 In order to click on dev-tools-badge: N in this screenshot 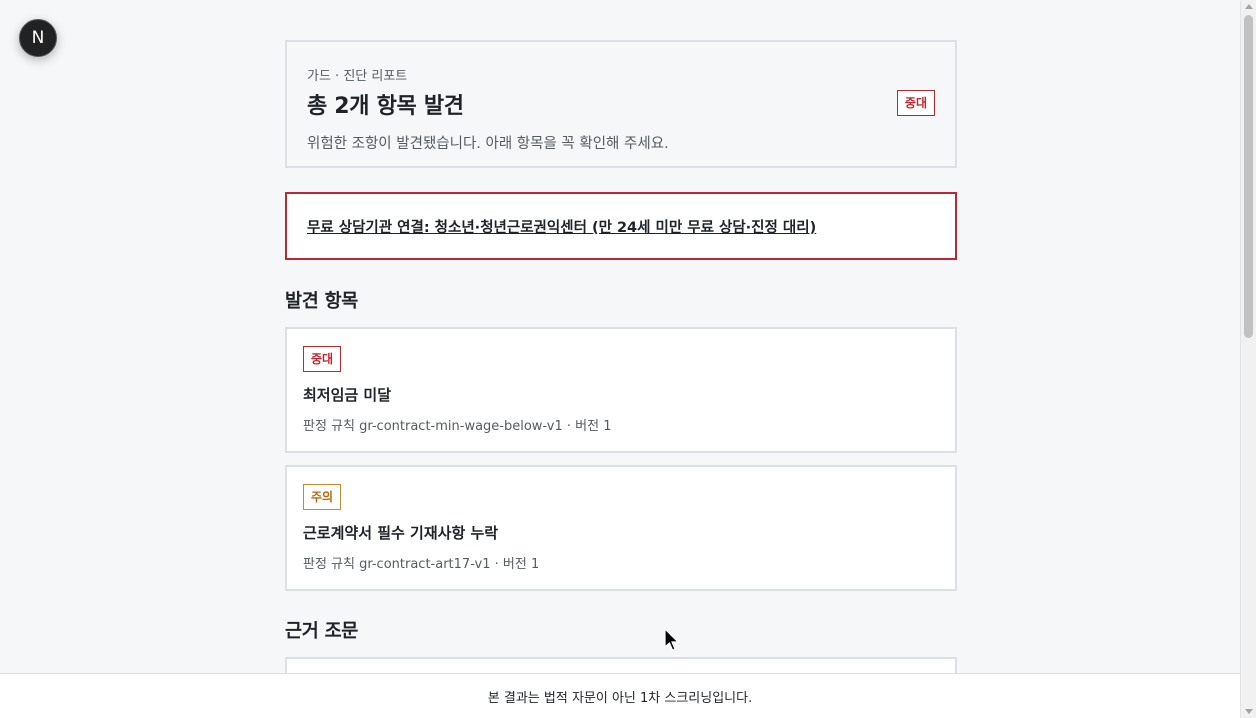, I will do `click(38, 38)`.